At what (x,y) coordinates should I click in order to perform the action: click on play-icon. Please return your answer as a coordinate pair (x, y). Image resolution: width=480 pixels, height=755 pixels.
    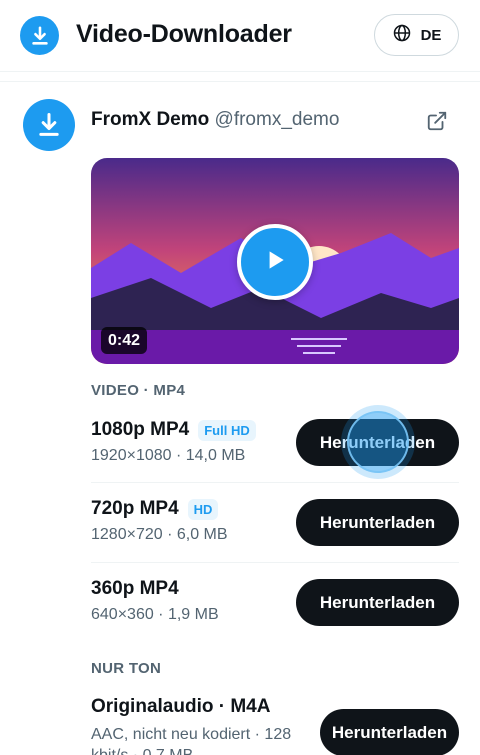
    Looking at the image, I should click on (275, 262).